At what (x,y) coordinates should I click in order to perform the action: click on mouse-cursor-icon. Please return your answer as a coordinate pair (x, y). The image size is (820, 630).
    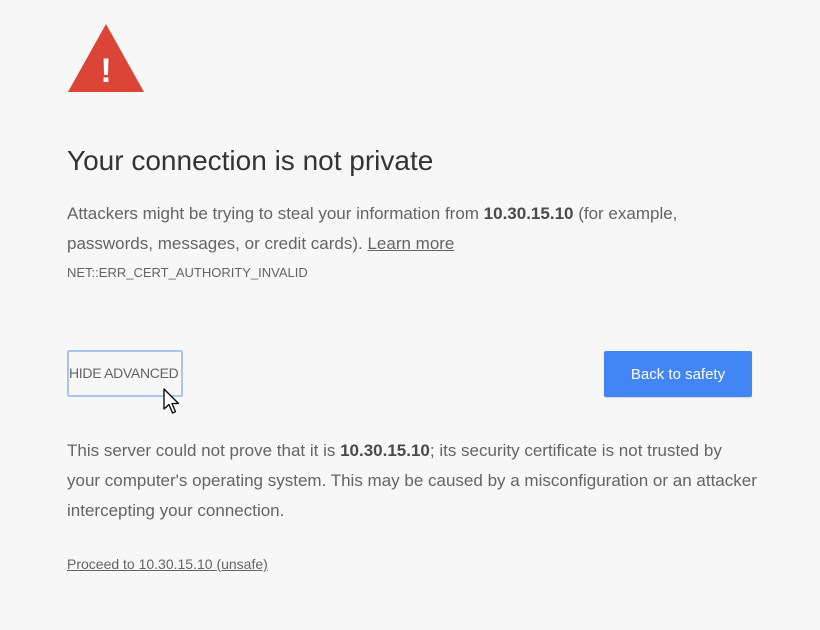
    Looking at the image, I should click on (171, 401).